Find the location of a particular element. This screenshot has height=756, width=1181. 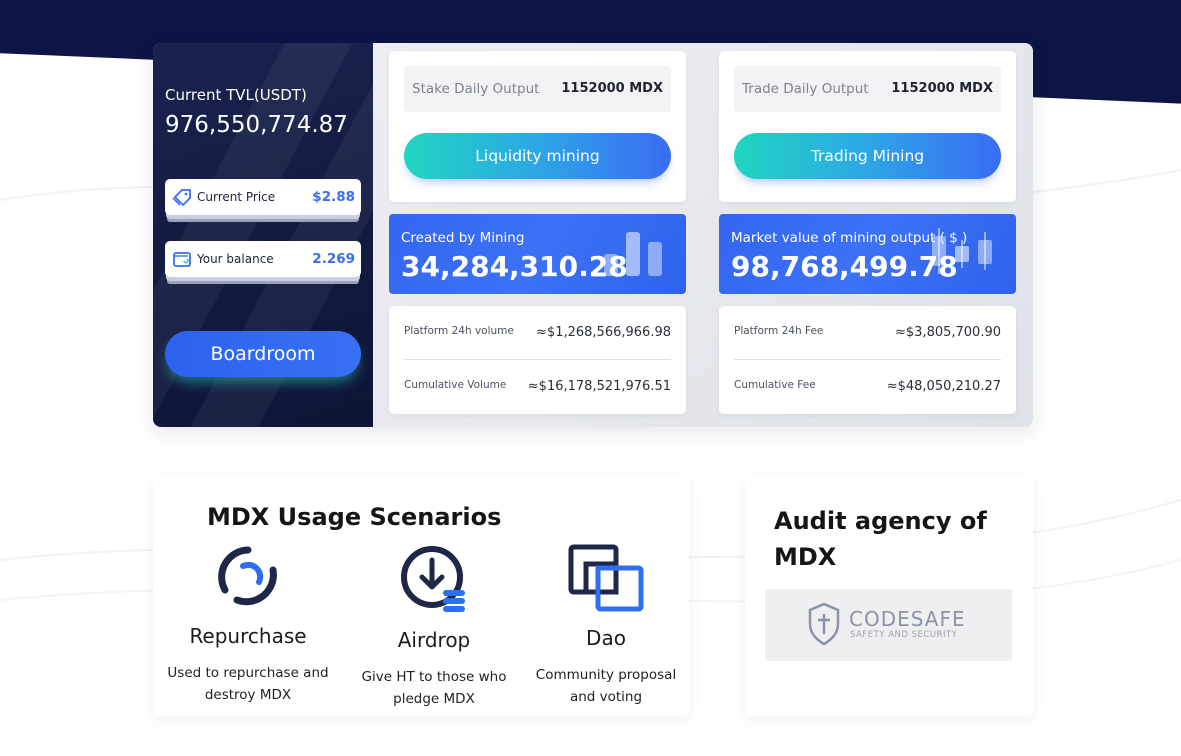

balance-value: 2.269 is located at coordinates (333, 259).